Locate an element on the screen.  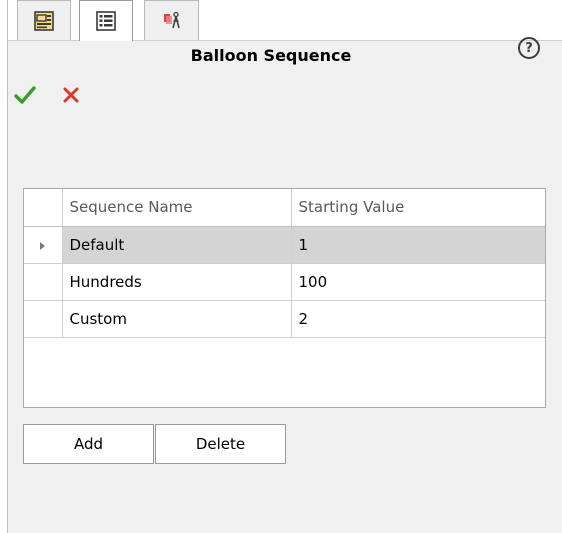
ok-button is located at coordinates (25, 97).